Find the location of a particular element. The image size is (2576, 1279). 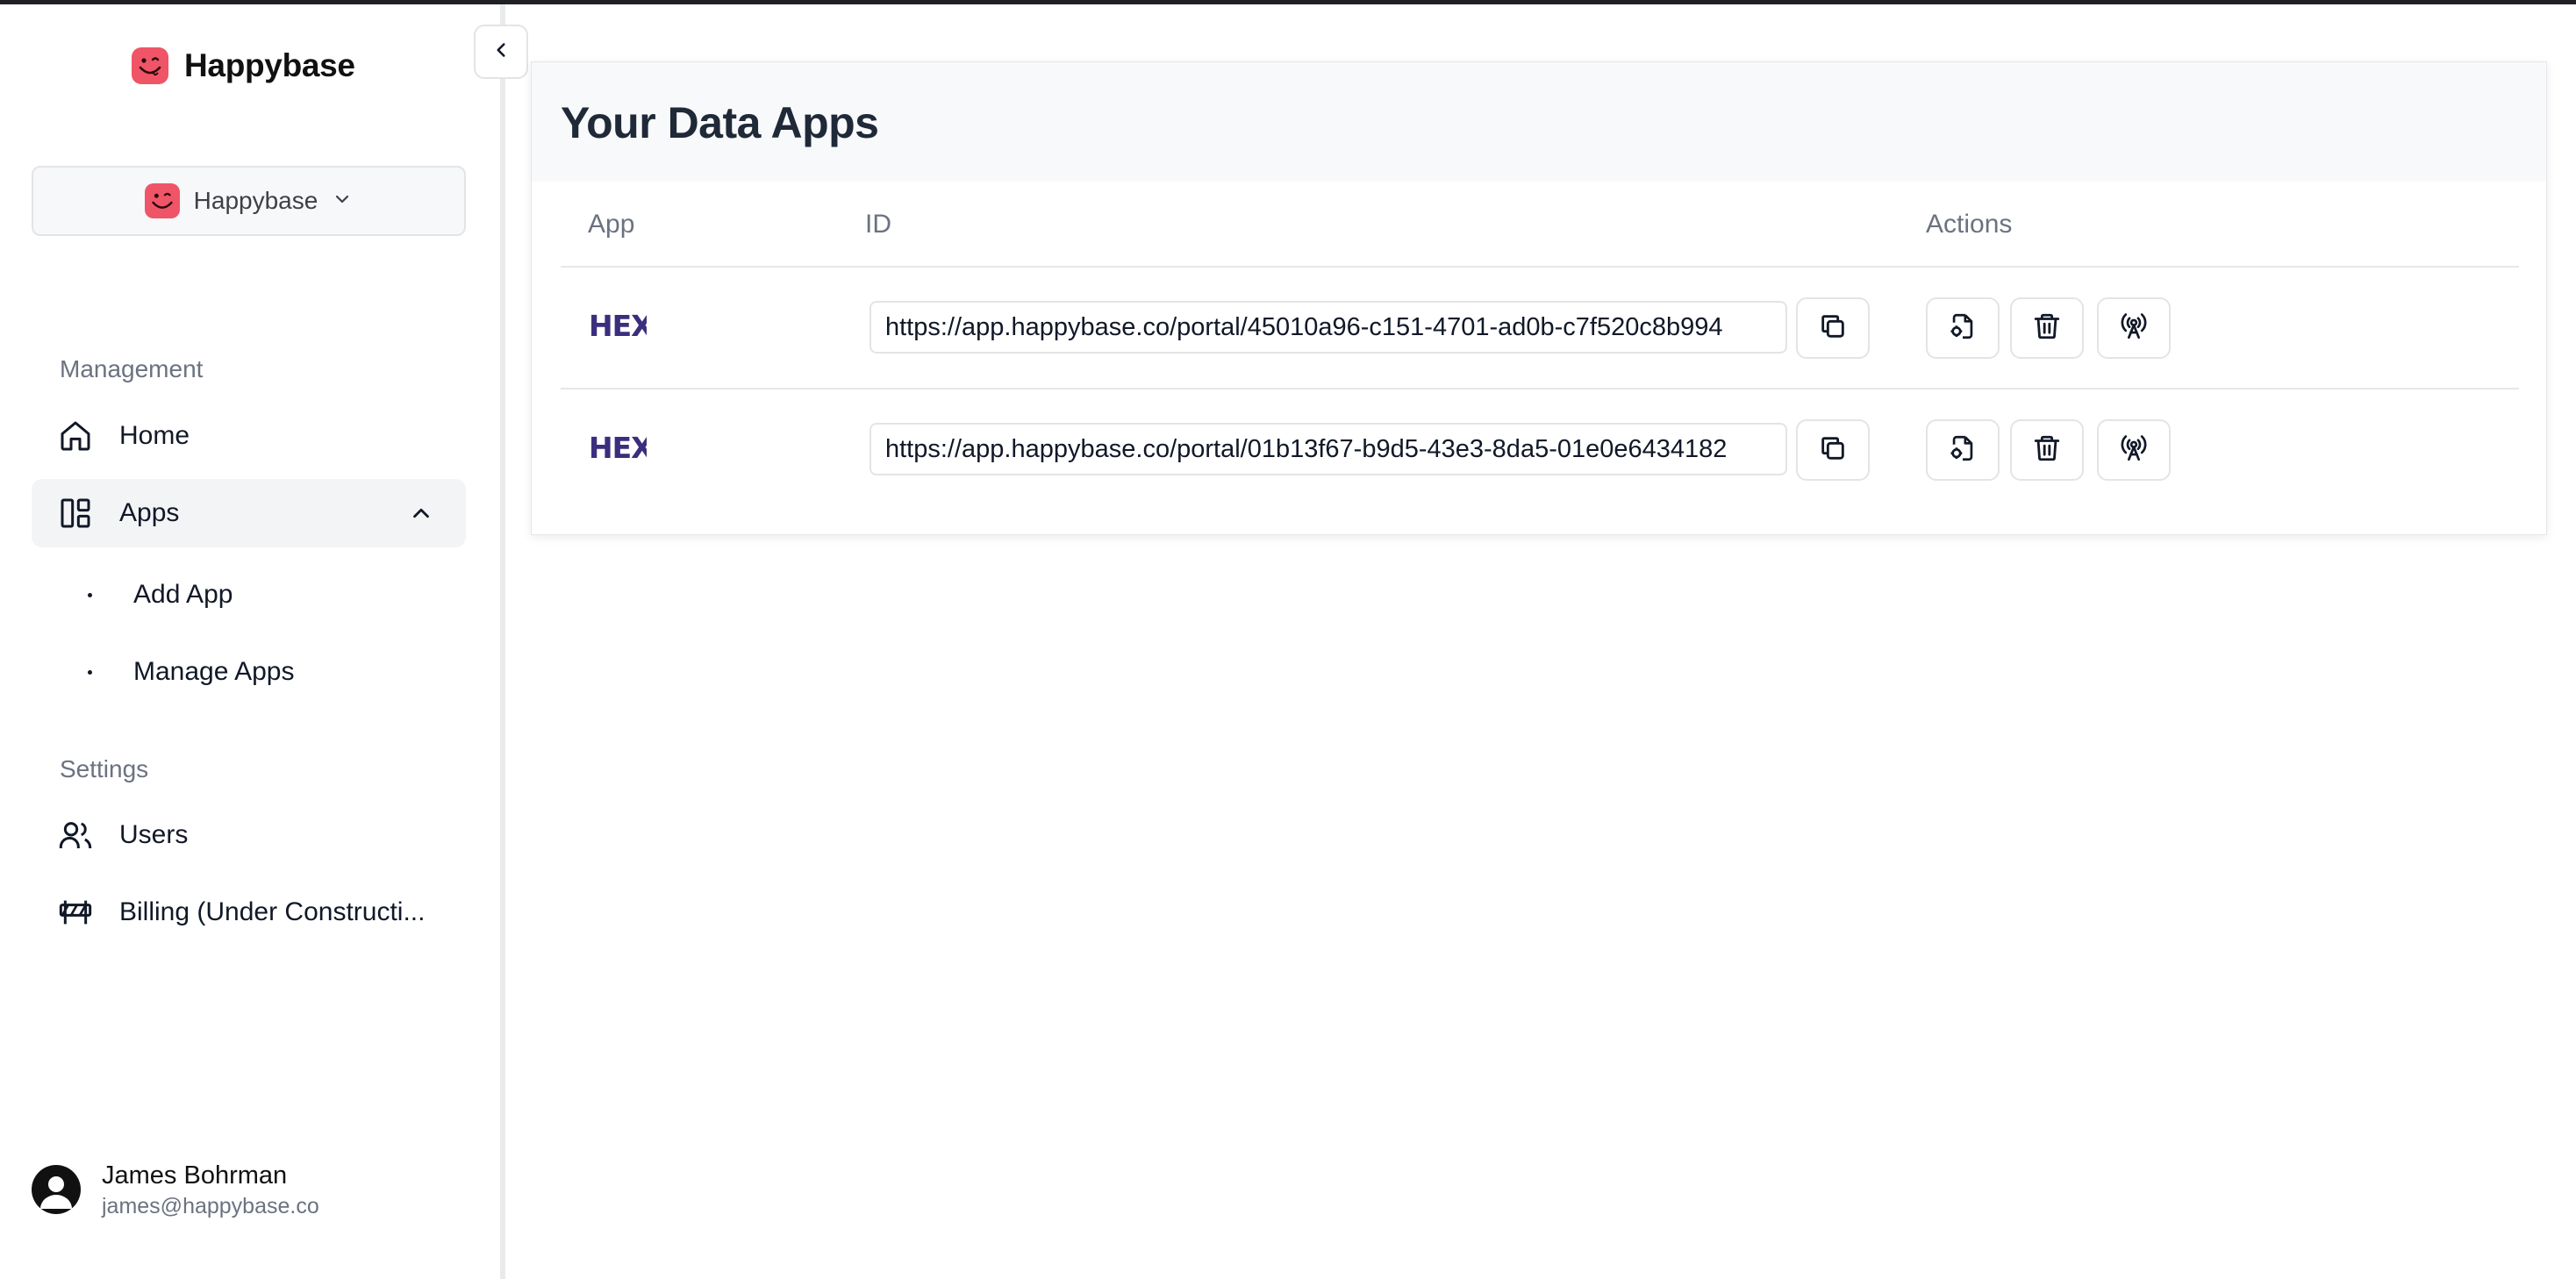

user-avatar-icon is located at coordinates (56, 1190).